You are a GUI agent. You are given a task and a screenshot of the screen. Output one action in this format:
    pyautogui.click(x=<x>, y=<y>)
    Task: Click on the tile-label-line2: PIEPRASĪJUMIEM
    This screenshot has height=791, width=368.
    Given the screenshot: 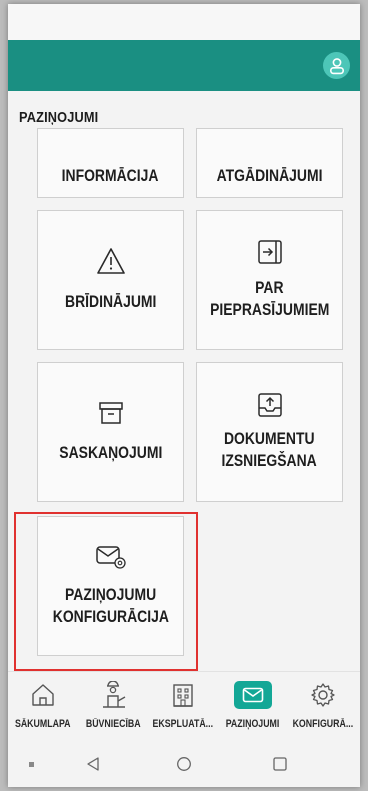 What is the action you would take?
    pyautogui.click(x=269, y=309)
    